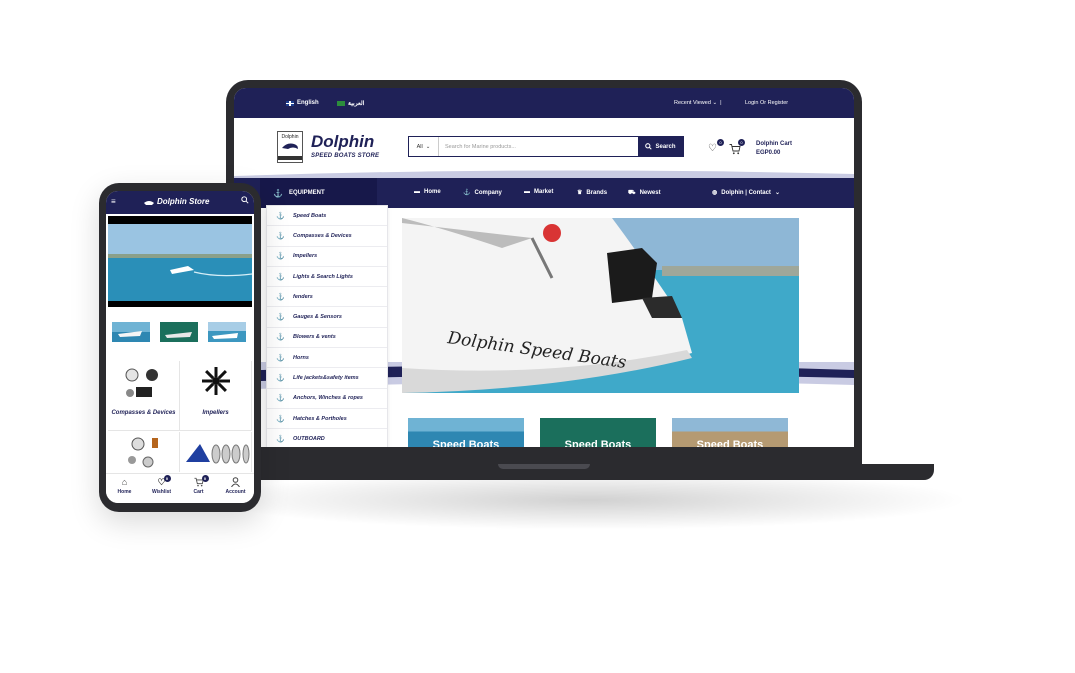 The image size is (1075, 673). I want to click on boat-logo-icon, so click(149, 202).